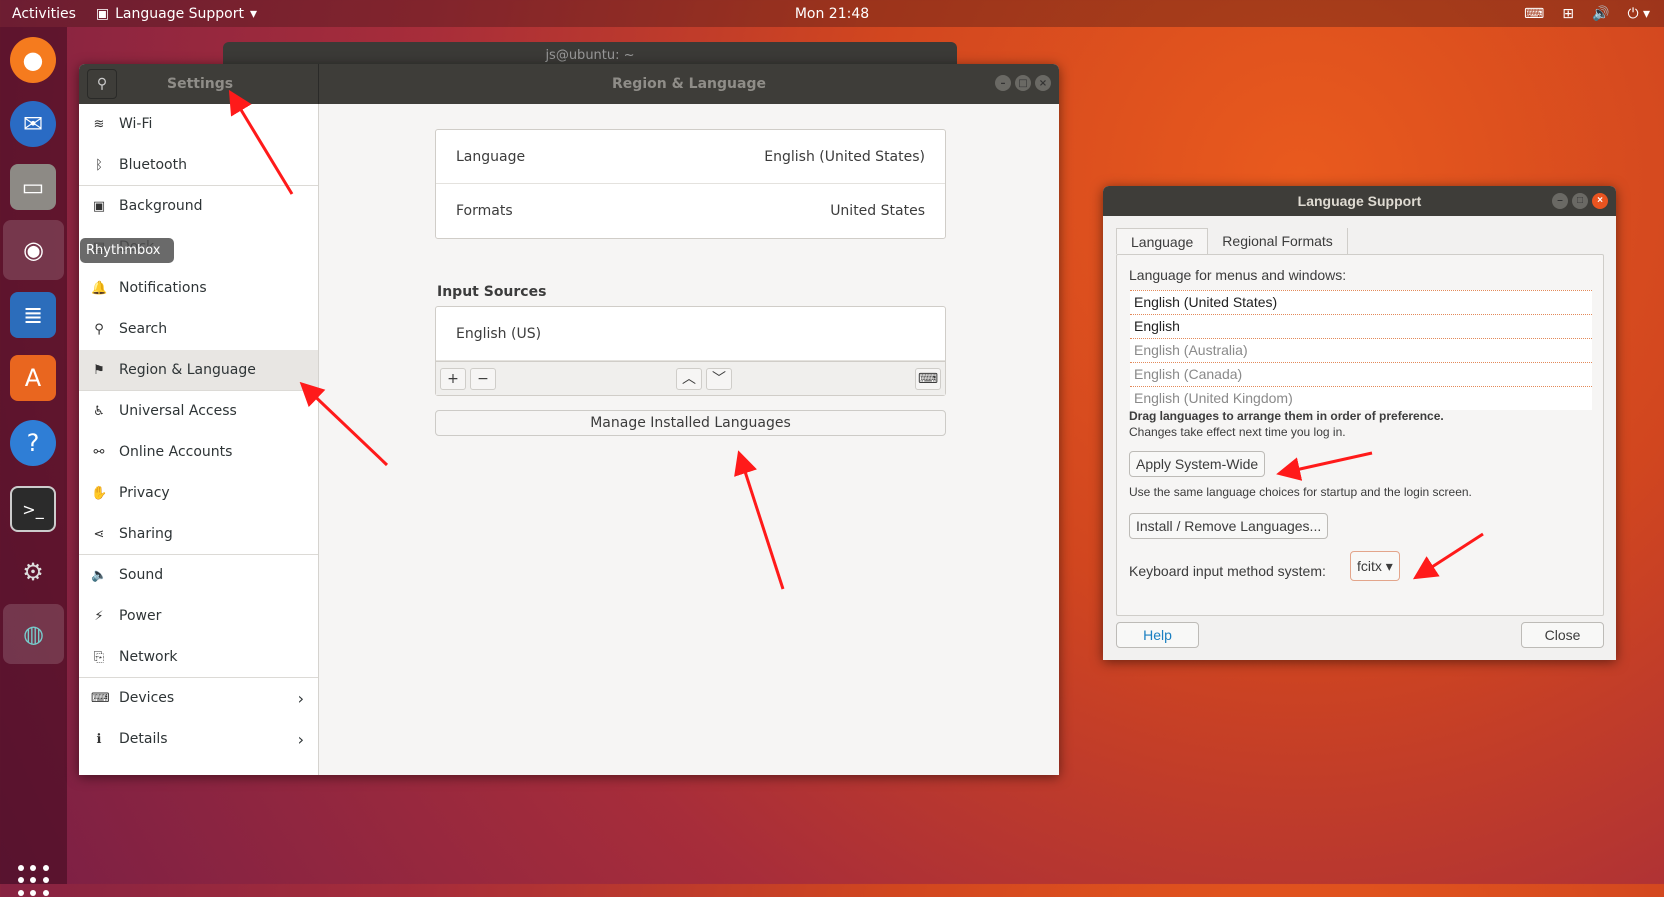 The image size is (1664, 897). I want to click on search-button: ⚲, so click(102, 84).